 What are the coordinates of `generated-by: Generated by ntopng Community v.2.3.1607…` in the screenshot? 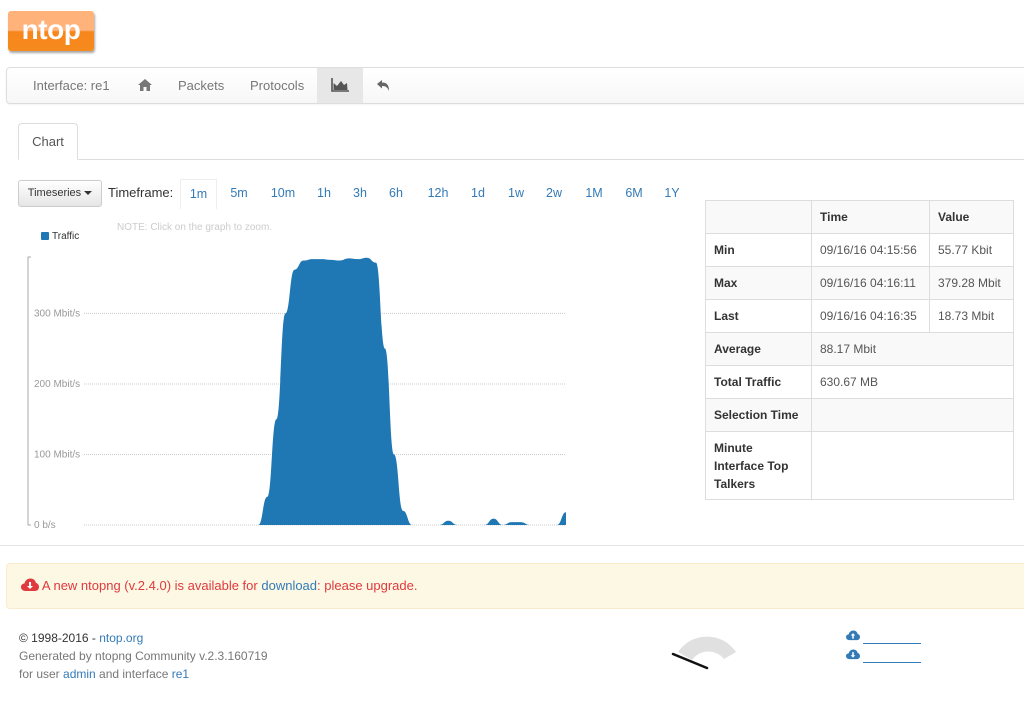 It's located at (143, 656).